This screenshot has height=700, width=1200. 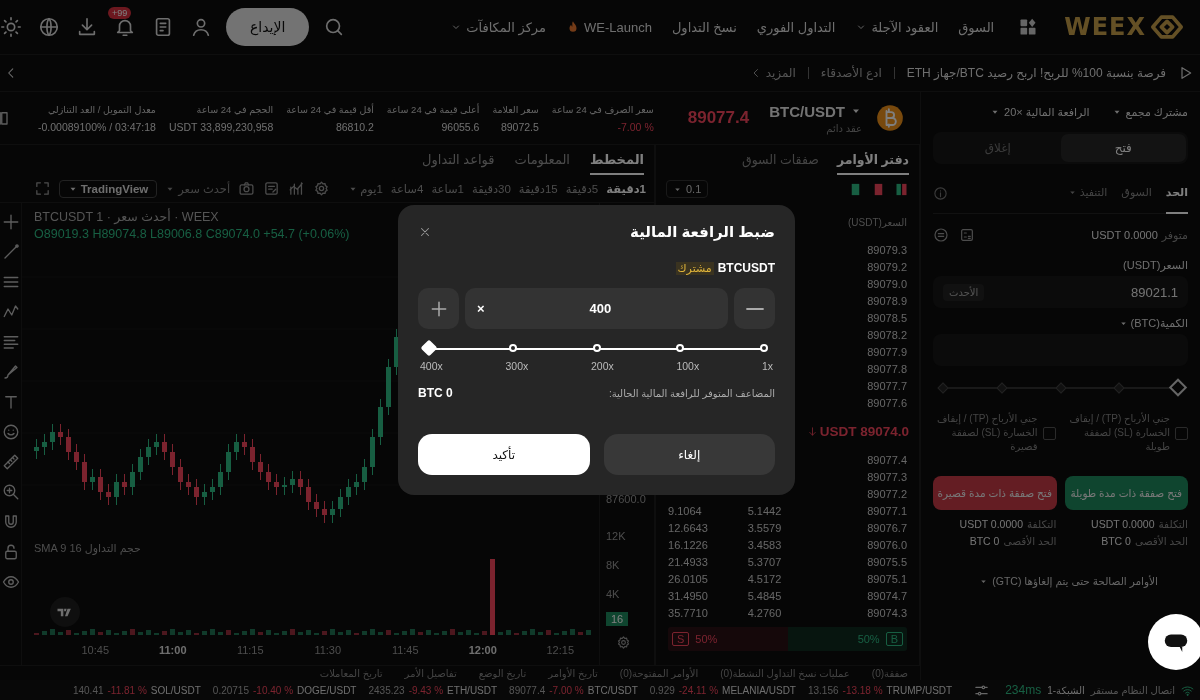 What do you see at coordinates (11, 27) in the screenshot?
I see `sun-icon` at bounding box center [11, 27].